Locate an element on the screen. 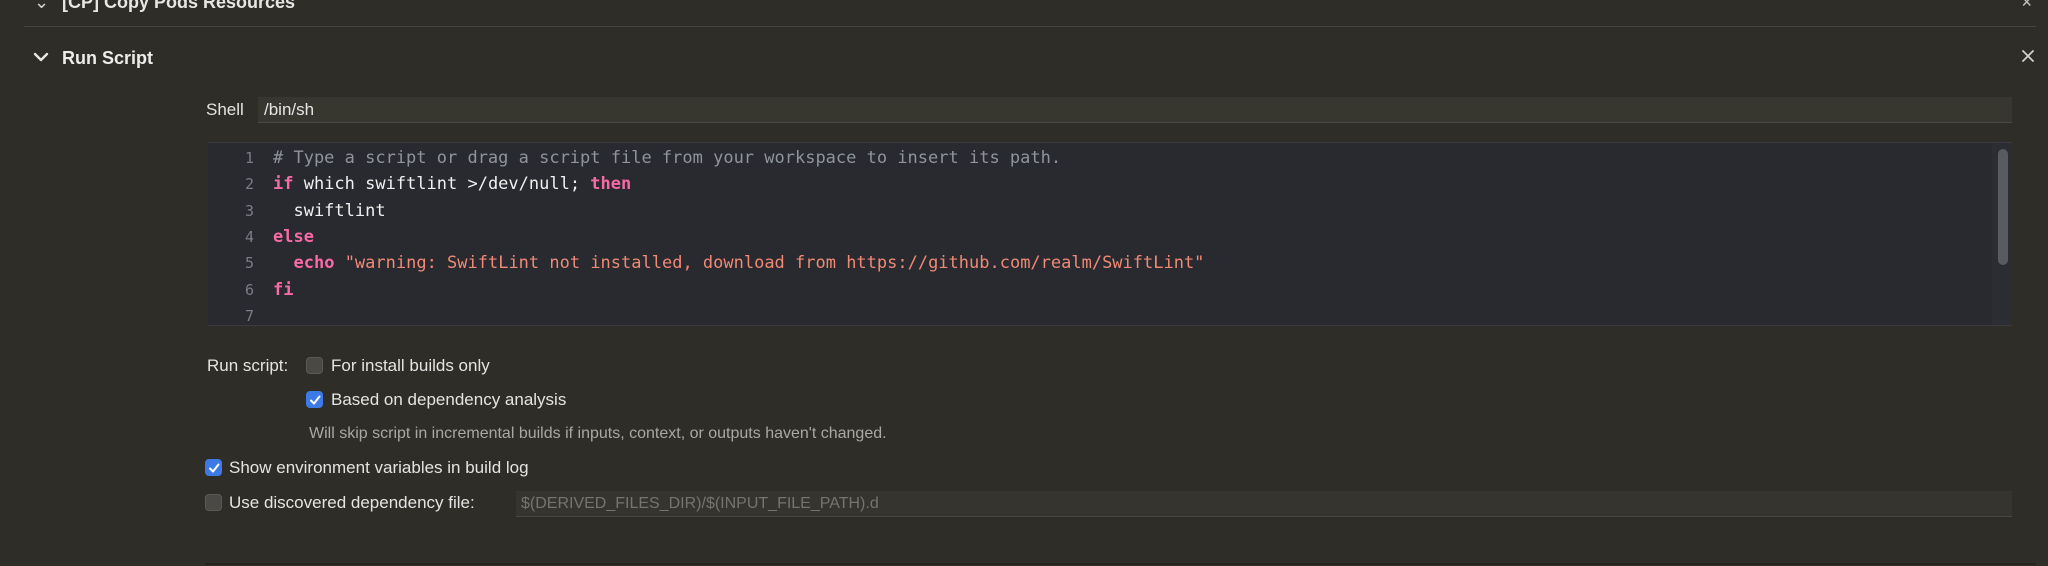 Image resolution: width=2048 pixels, height=566 pixels. code-token-kw: if is located at coordinates (283, 184).